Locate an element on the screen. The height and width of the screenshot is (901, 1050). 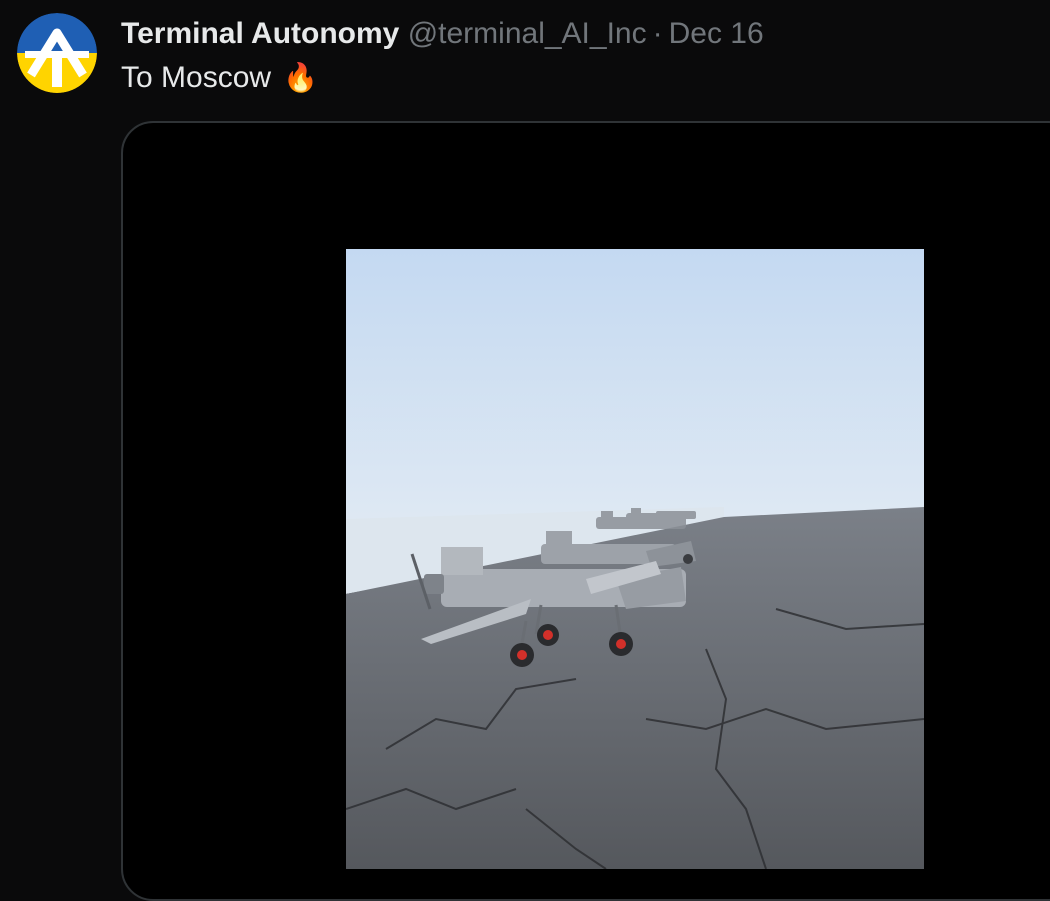
tweet-text: To Moscow 🔥 is located at coordinates (219, 78).